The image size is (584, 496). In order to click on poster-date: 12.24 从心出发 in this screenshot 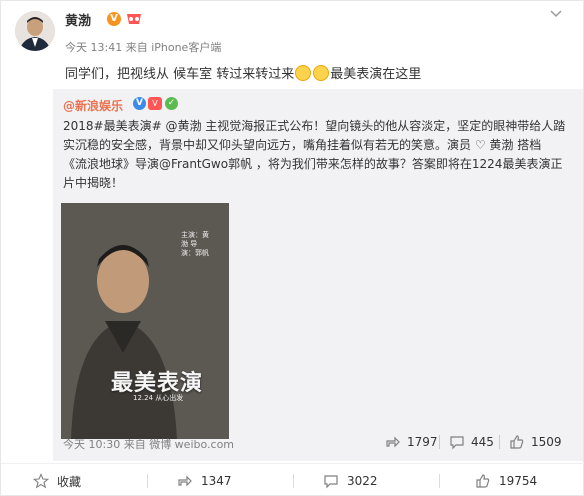, I will do `click(158, 398)`.